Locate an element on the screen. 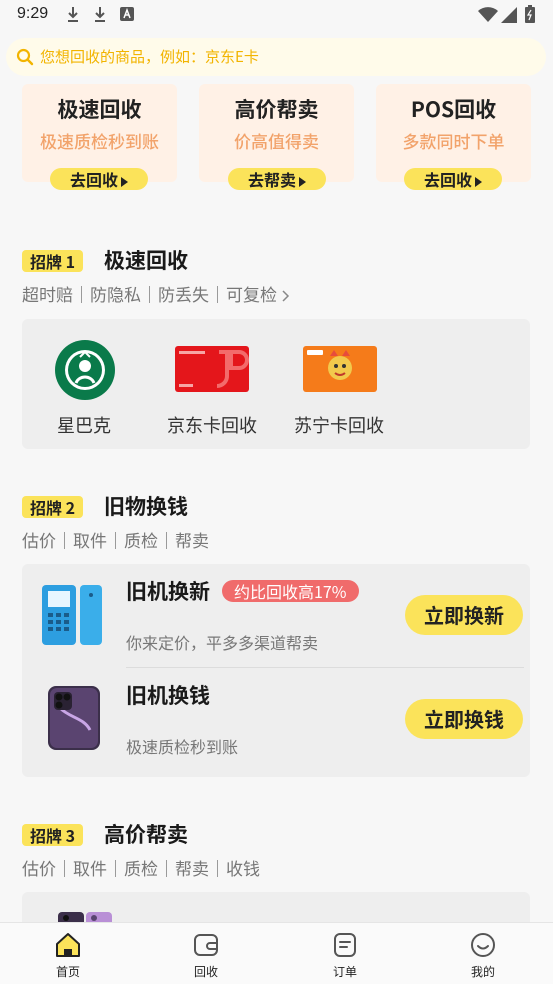  brand-panel: 星巴克 京东卡回收 苏宁卡回收 is located at coordinates (276, 384).